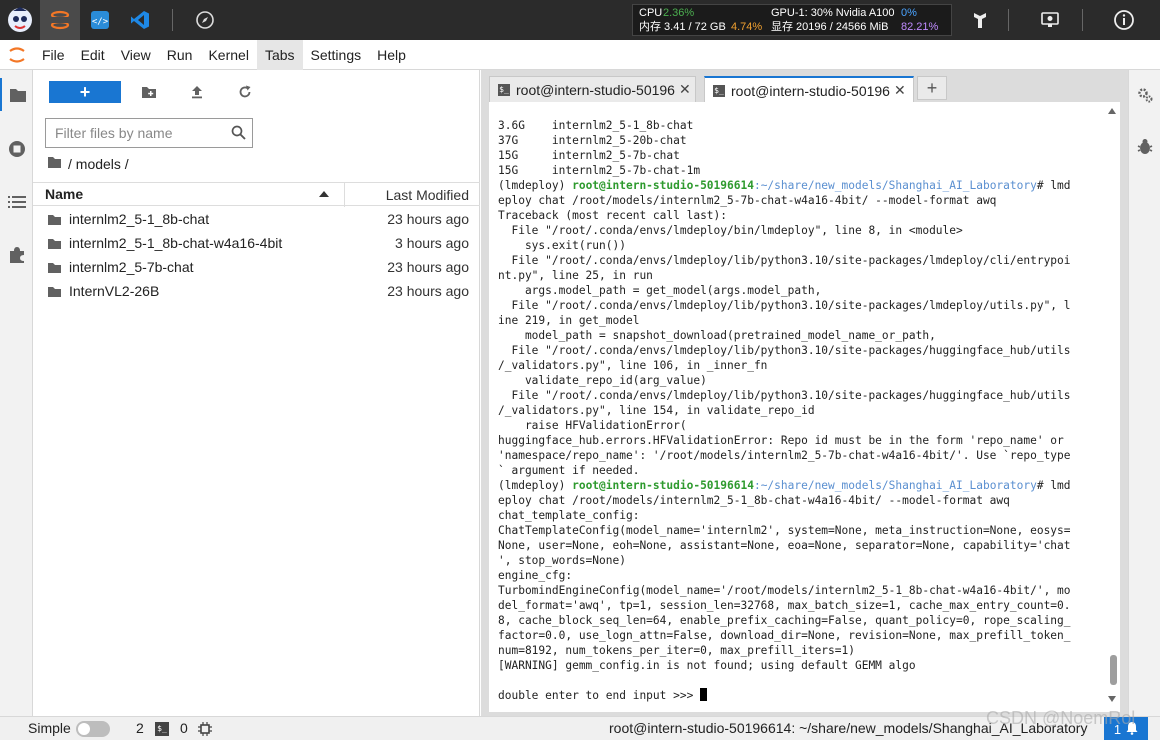 This screenshot has height=740, width=1160. What do you see at coordinates (53, 55) in the screenshot?
I see `menu-file: File` at bounding box center [53, 55].